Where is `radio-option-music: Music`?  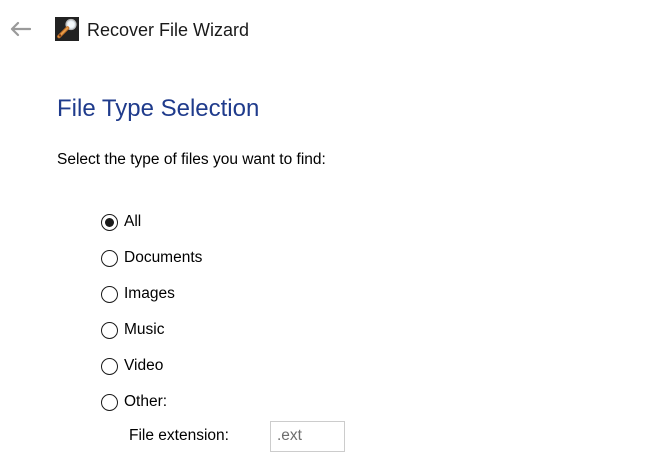
radio-option-music: Music is located at coordinates (301, 330).